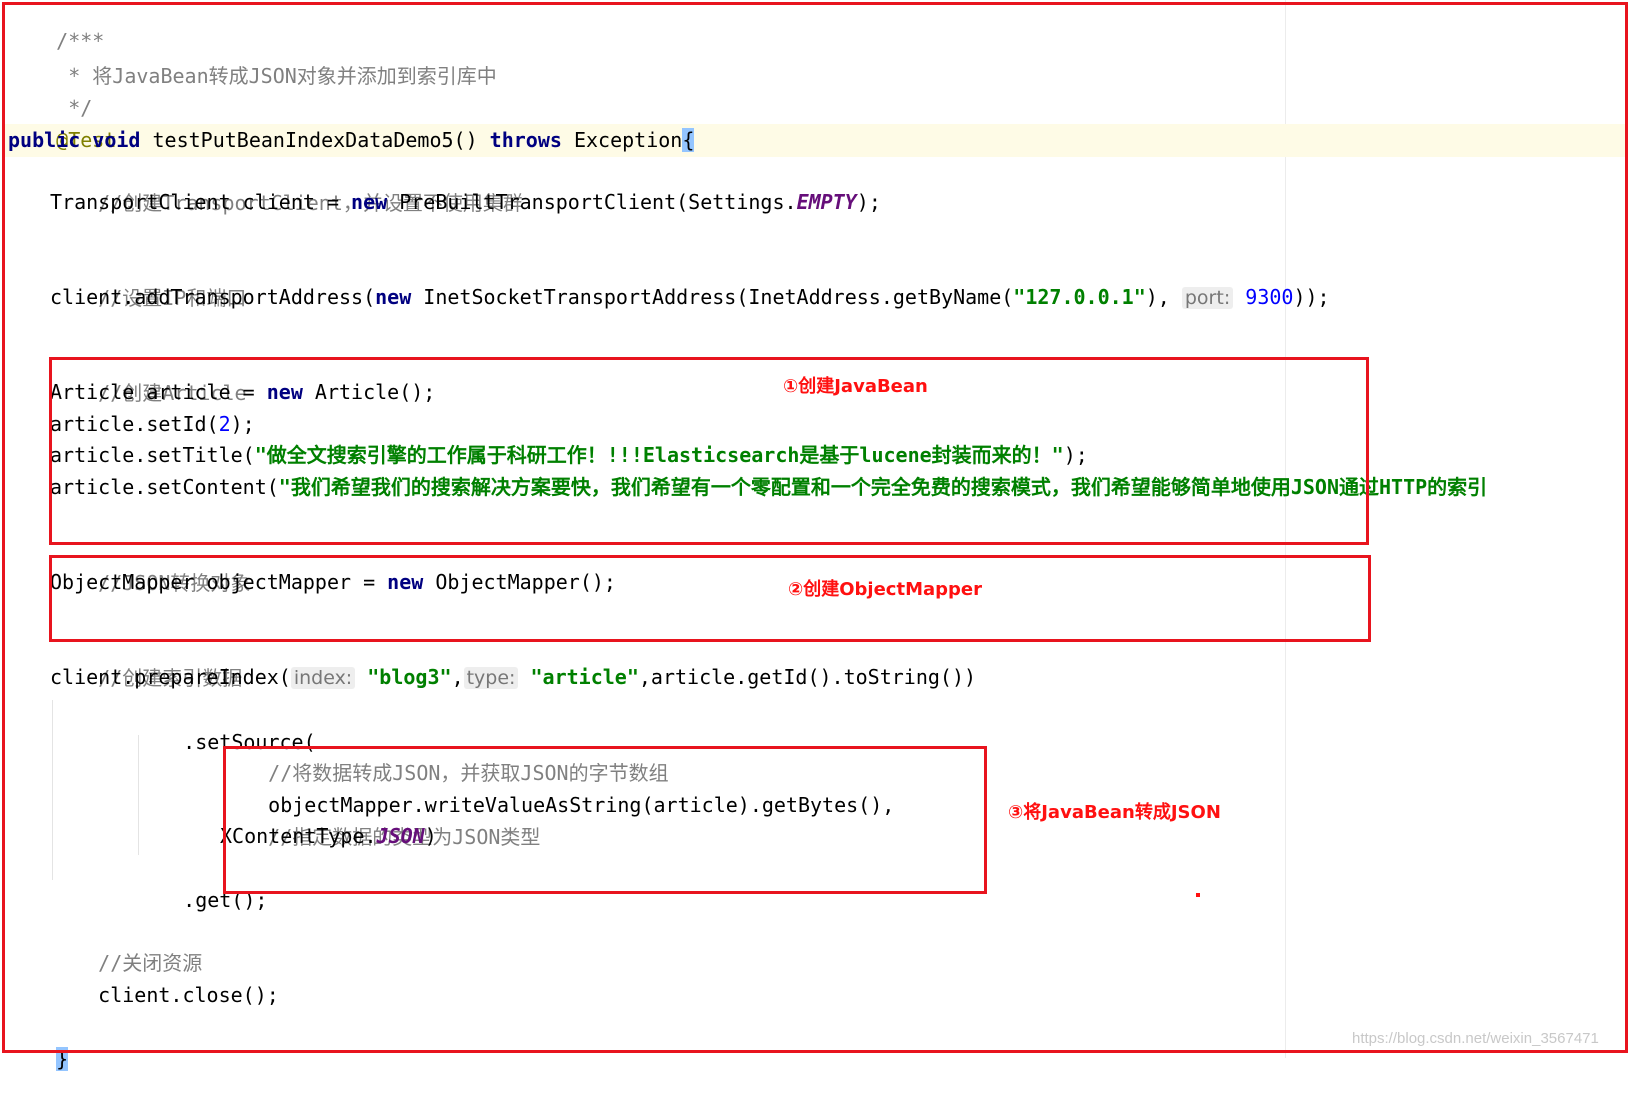  I want to click on highlight-box-objectmapper, so click(710, 598).